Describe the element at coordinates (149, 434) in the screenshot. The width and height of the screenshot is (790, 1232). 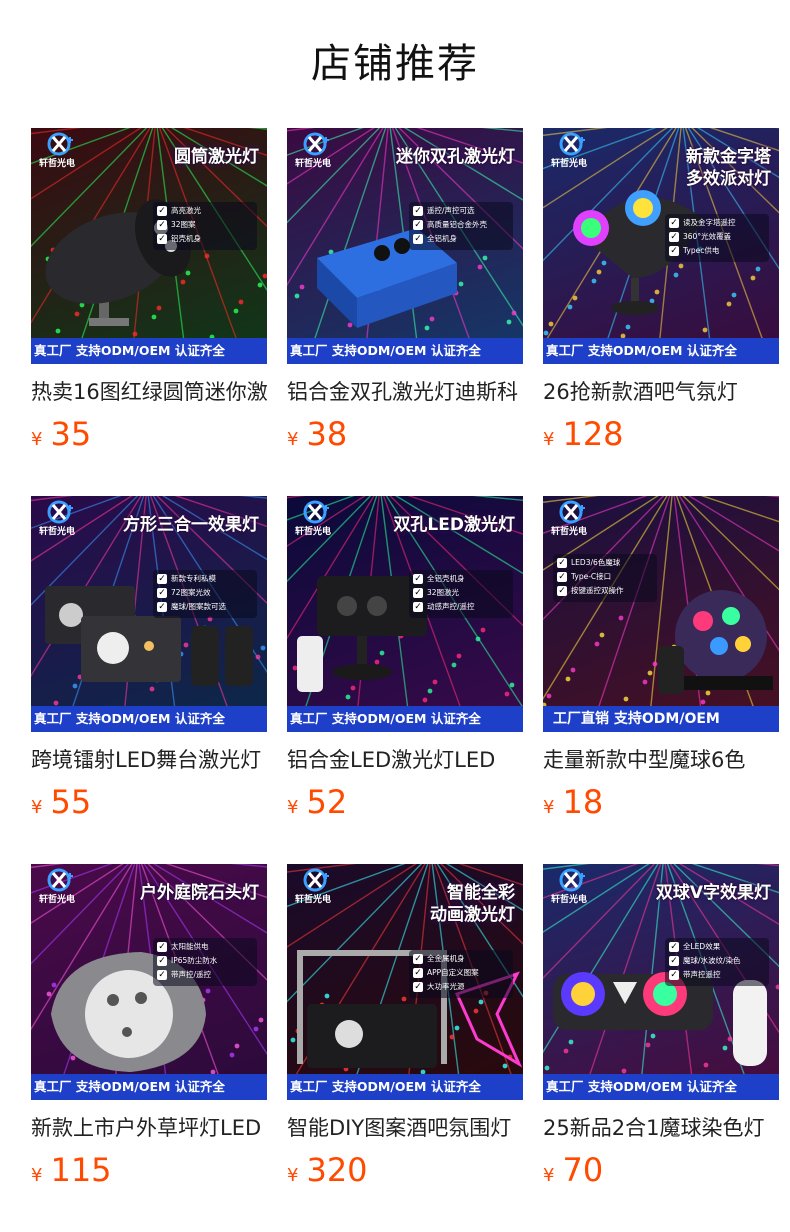
I see `price-row: ¥35` at that location.